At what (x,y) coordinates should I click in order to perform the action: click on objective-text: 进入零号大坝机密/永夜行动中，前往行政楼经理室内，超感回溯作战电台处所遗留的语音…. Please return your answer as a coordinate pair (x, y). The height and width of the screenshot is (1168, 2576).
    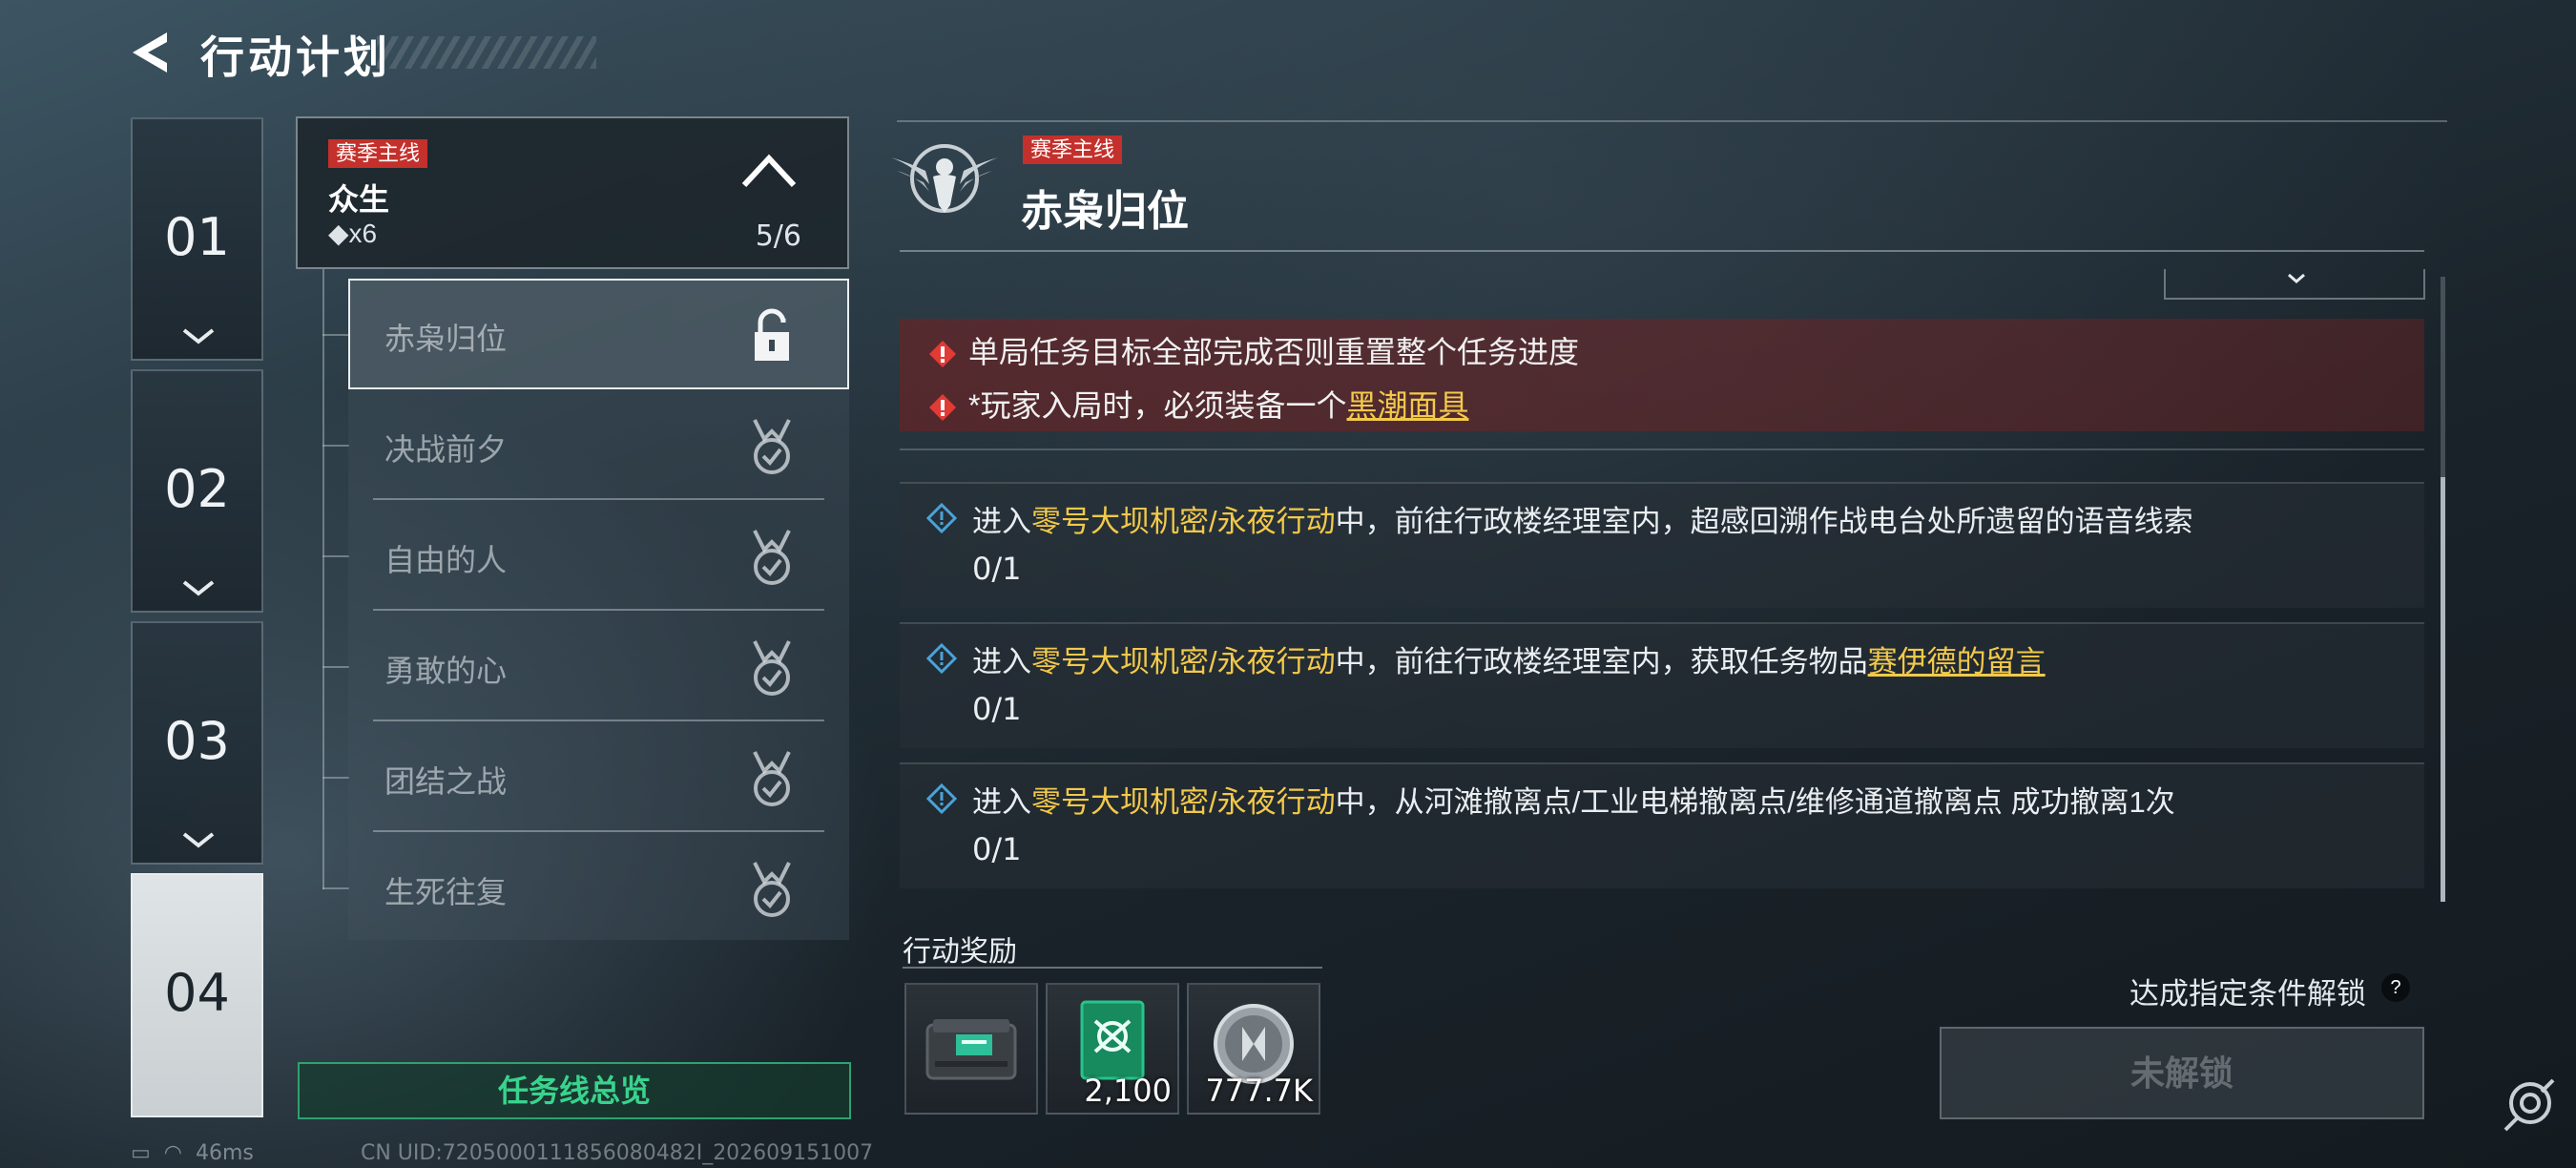
    Looking at the image, I should click on (1582, 521).